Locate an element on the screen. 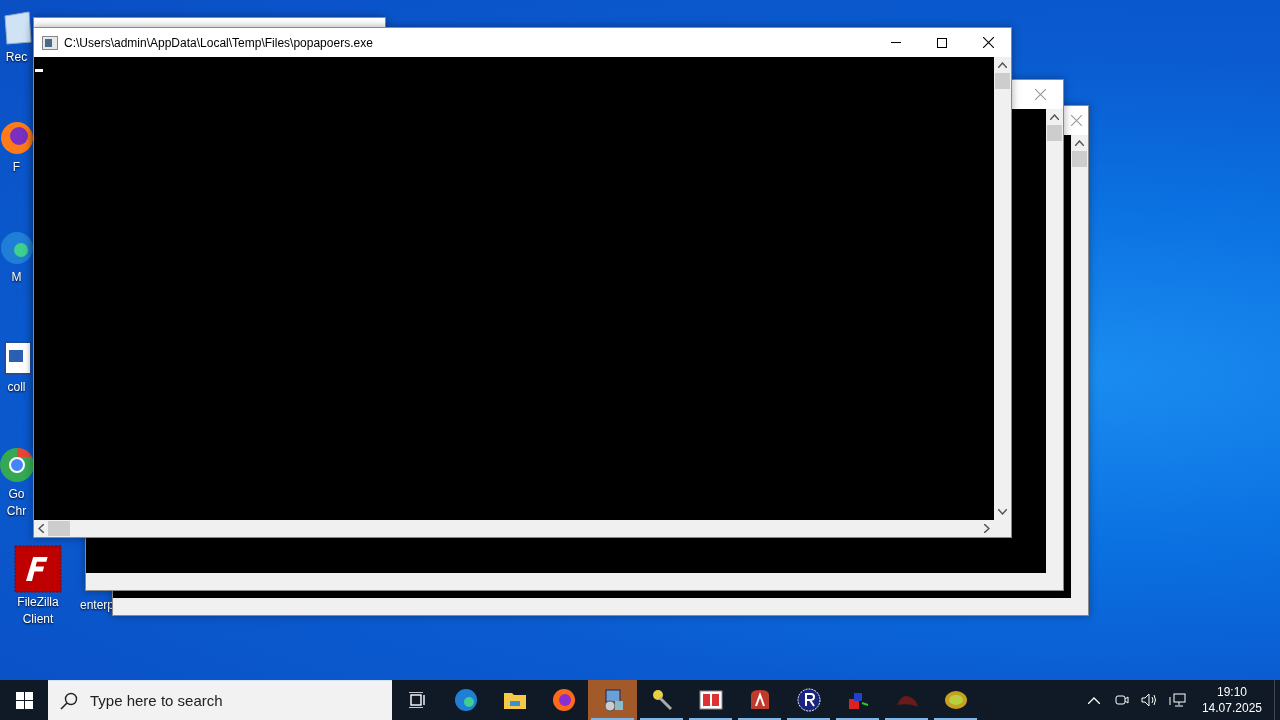 The width and height of the screenshot is (1280, 720). search-field: Type here to search is located at coordinates (220, 700).